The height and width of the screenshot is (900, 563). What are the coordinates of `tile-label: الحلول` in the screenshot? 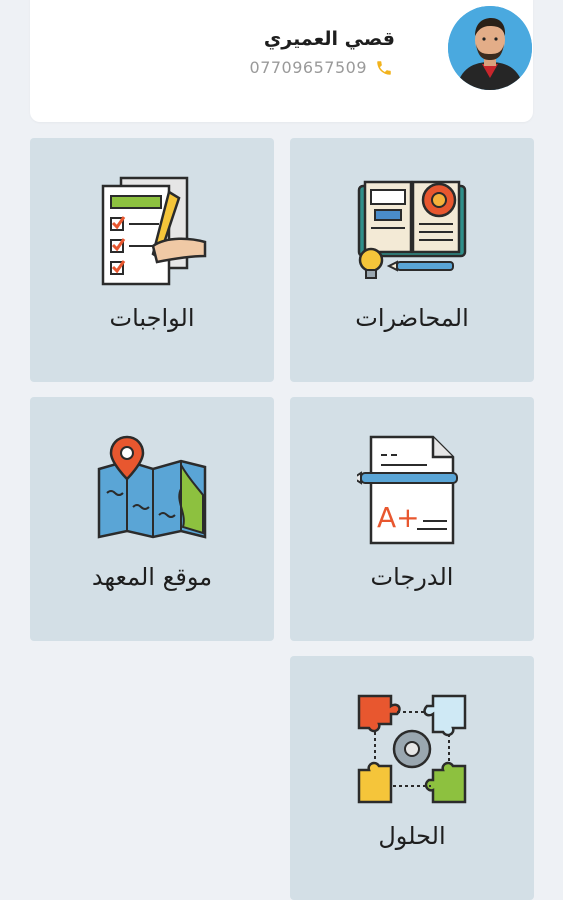 It's located at (412, 836).